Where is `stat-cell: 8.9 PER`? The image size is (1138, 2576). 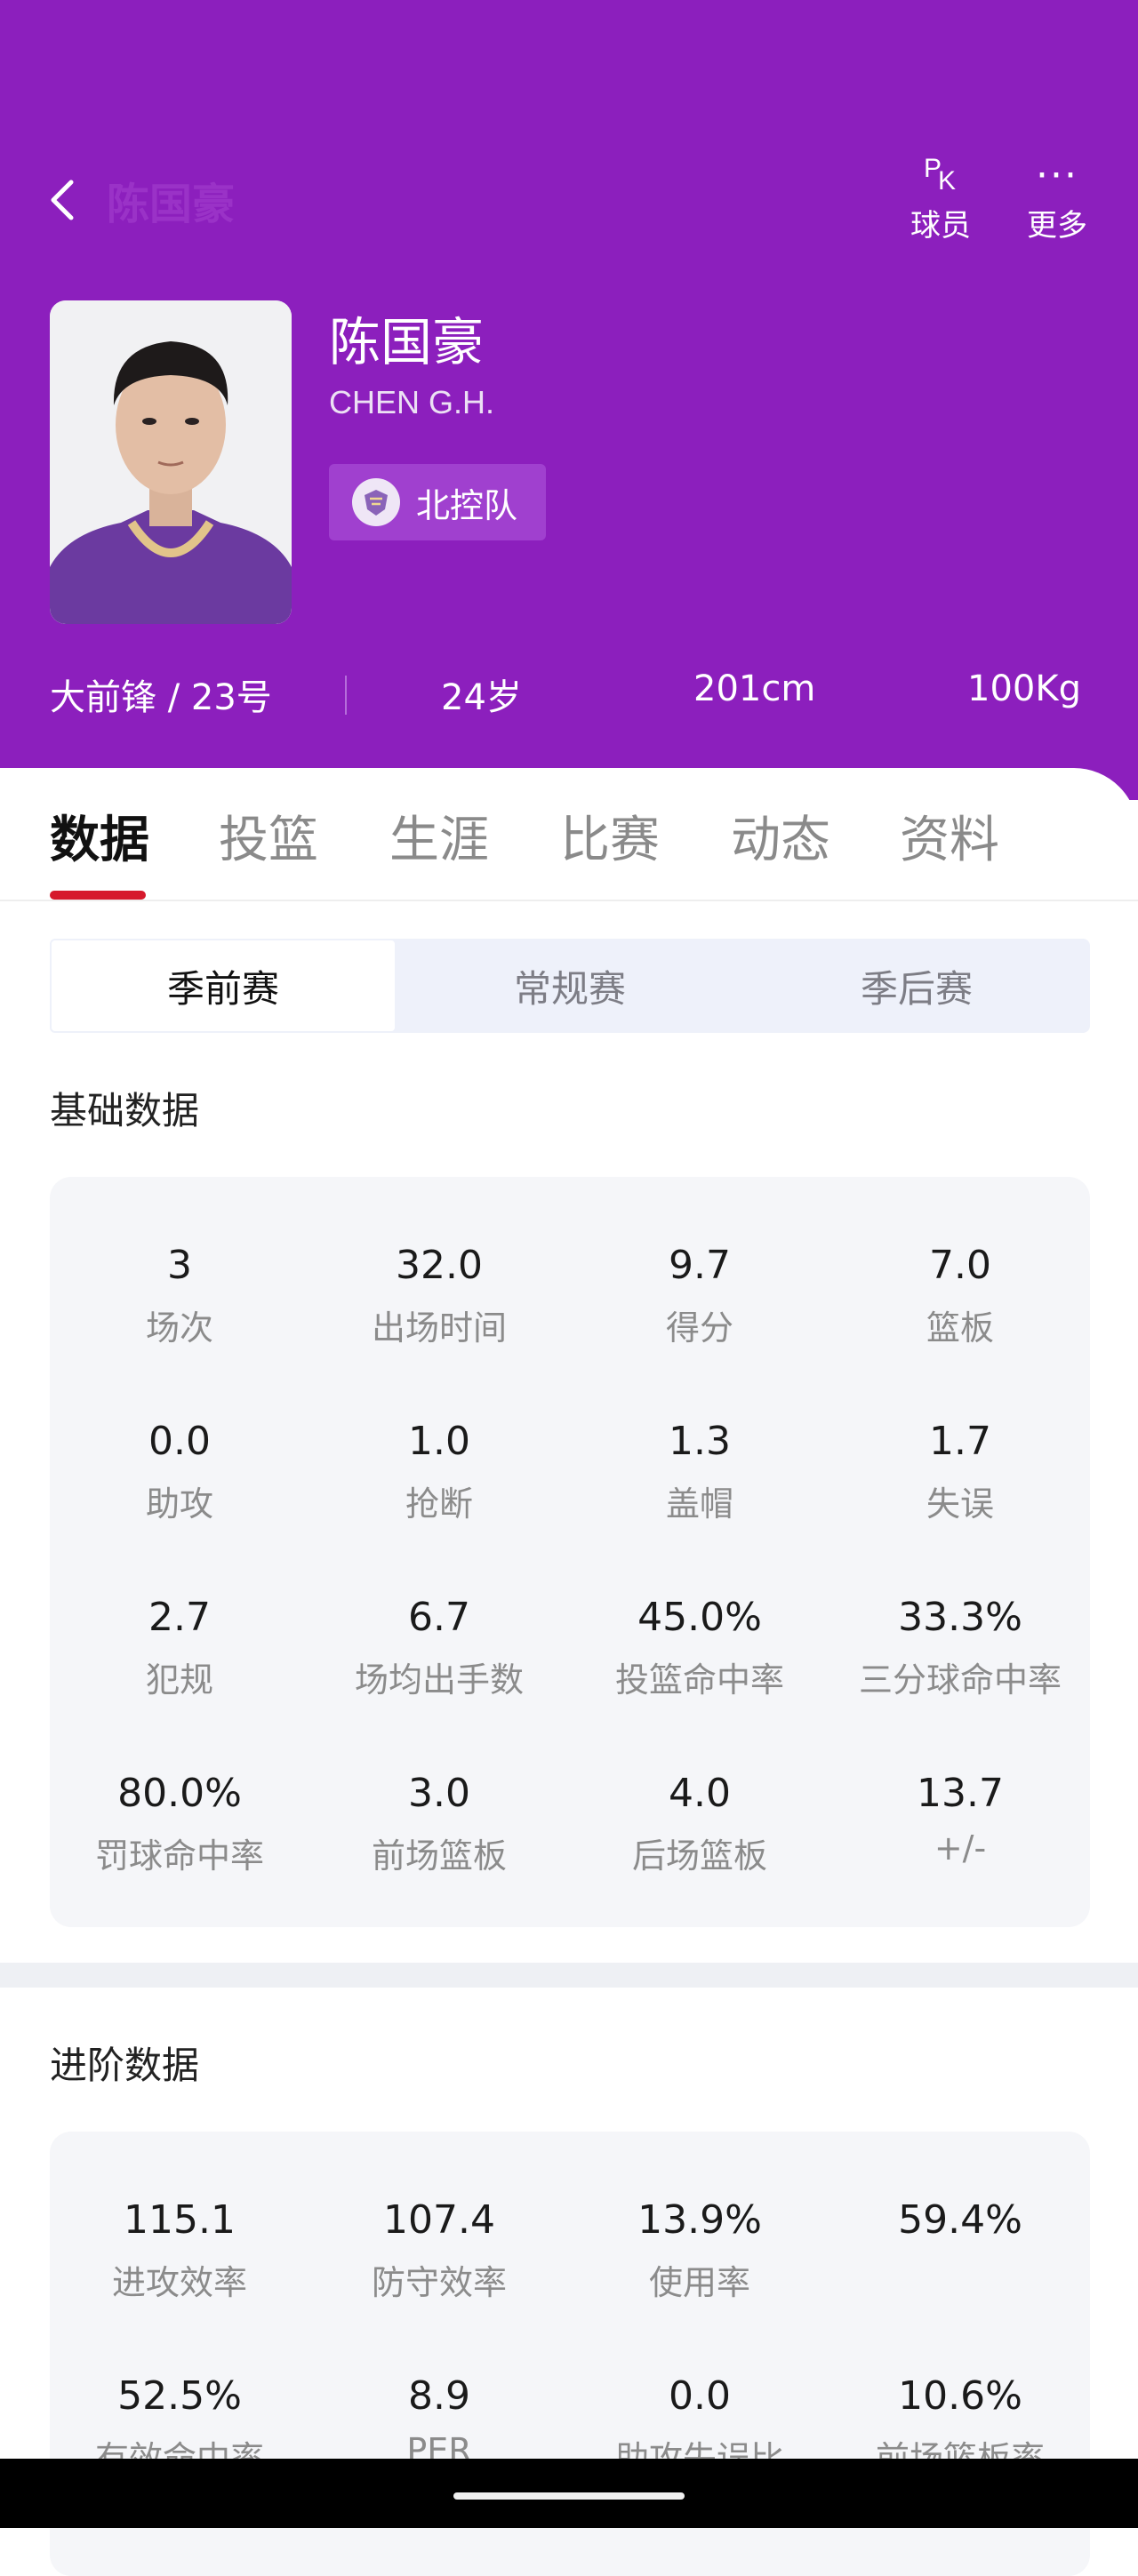 stat-cell: 8.9 PER is located at coordinates (439, 2421).